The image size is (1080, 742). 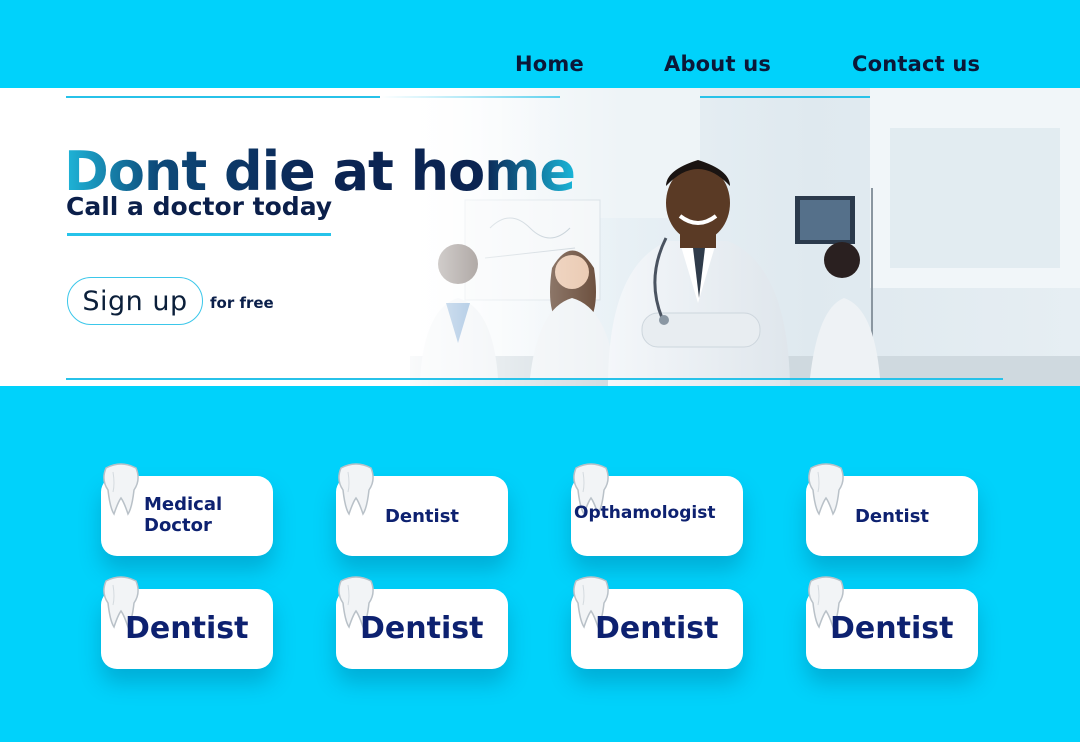 What do you see at coordinates (121, 489) in the screenshot?
I see `tooth-icon` at bounding box center [121, 489].